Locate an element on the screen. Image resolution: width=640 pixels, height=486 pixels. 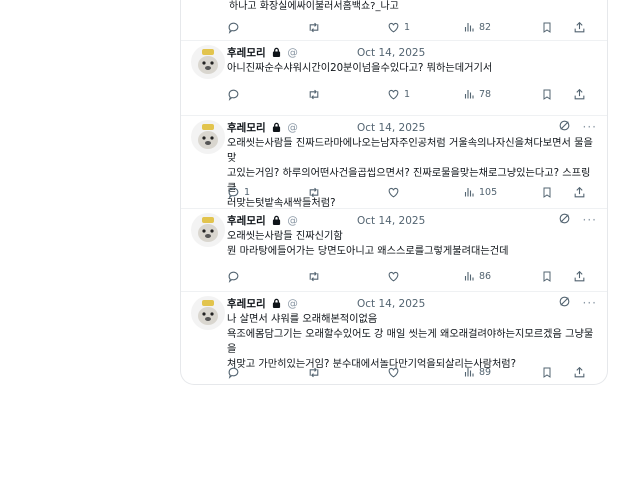
action-bar: 86 is located at coordinates (412, 278).